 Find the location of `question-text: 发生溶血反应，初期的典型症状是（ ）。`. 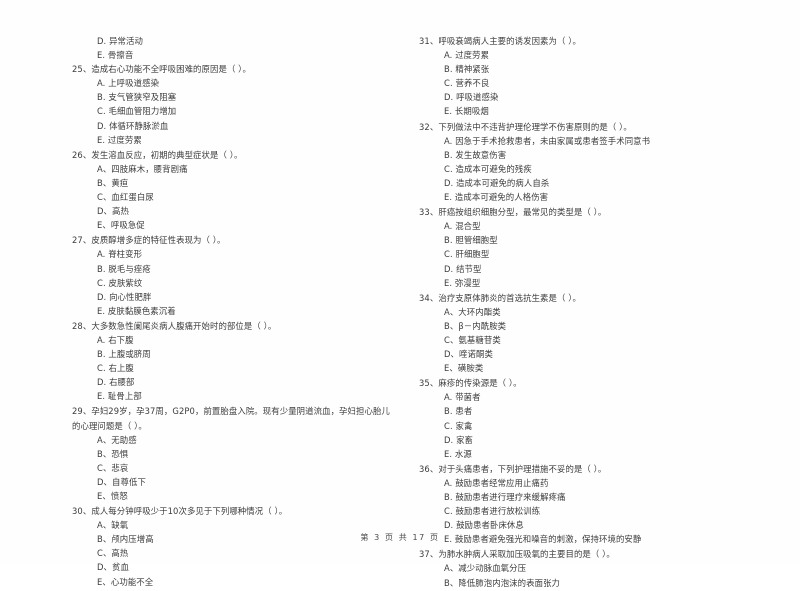

question-text: 发生溶血反应，初期的典型症状是（ ）。 is located at coordinates (167, 154).